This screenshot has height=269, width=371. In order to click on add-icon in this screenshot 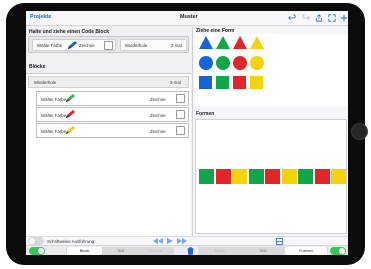, I will do `click(344, 18)`.